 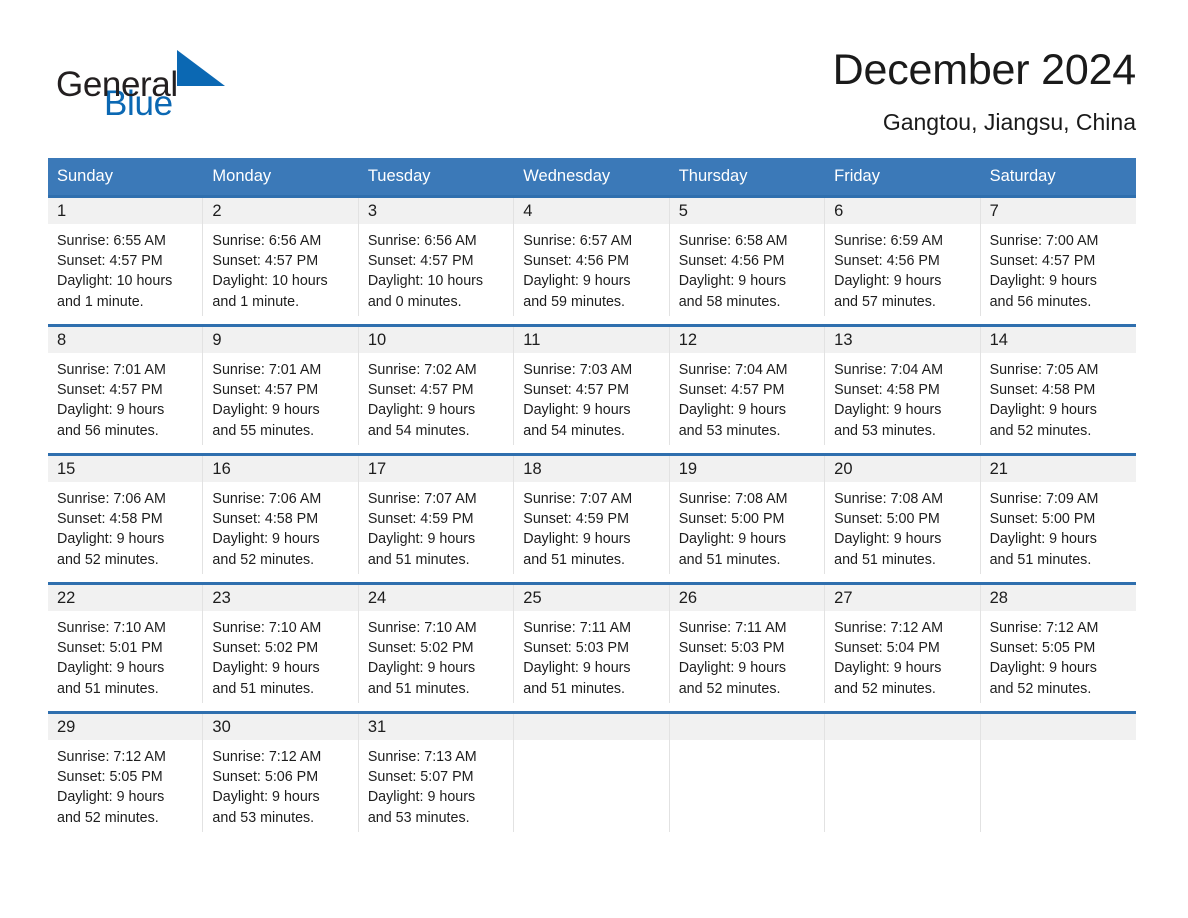 I want to click on sunrise-text: Sunrise: 6:58 AM, so click(x=733, y=241).